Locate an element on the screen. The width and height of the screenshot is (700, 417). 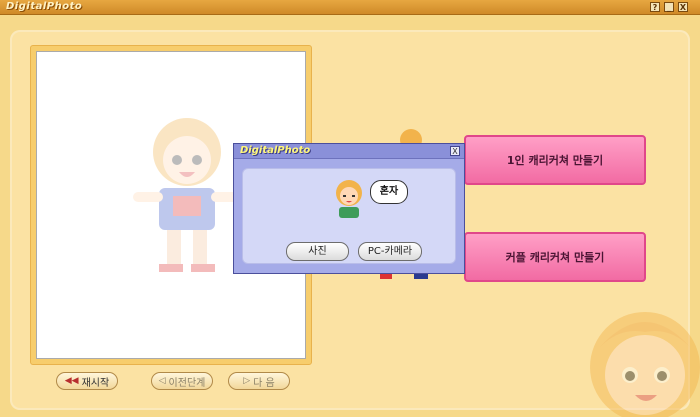
previous-step-button: ◁ 이전단계 is located at coordinates (182, 381).